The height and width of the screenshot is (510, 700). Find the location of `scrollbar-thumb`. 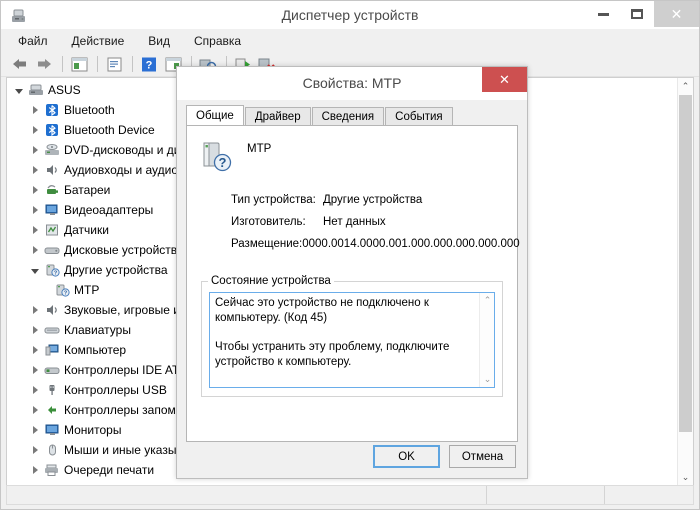

scrollbar-thumb is located at coordinates (685, 263).